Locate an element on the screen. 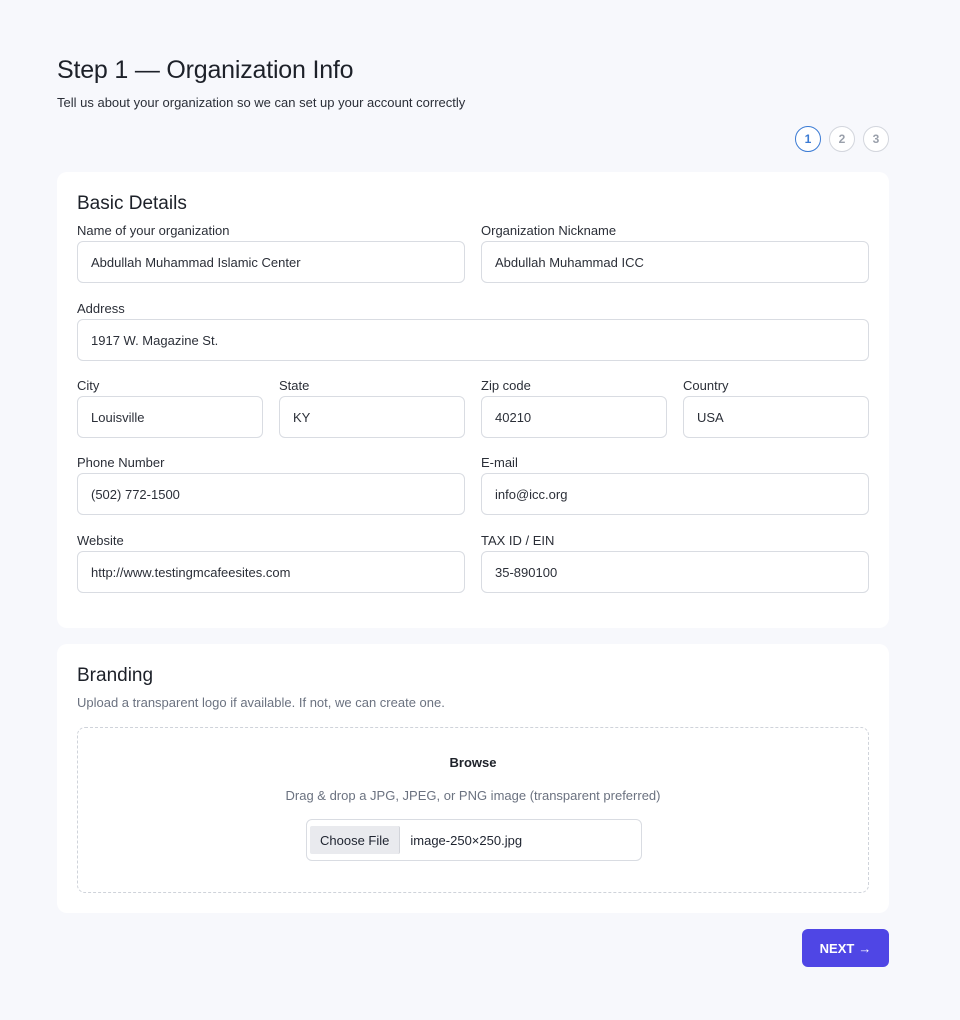  nickname-field: Organization Nickname is located at coordinates (675, 253).